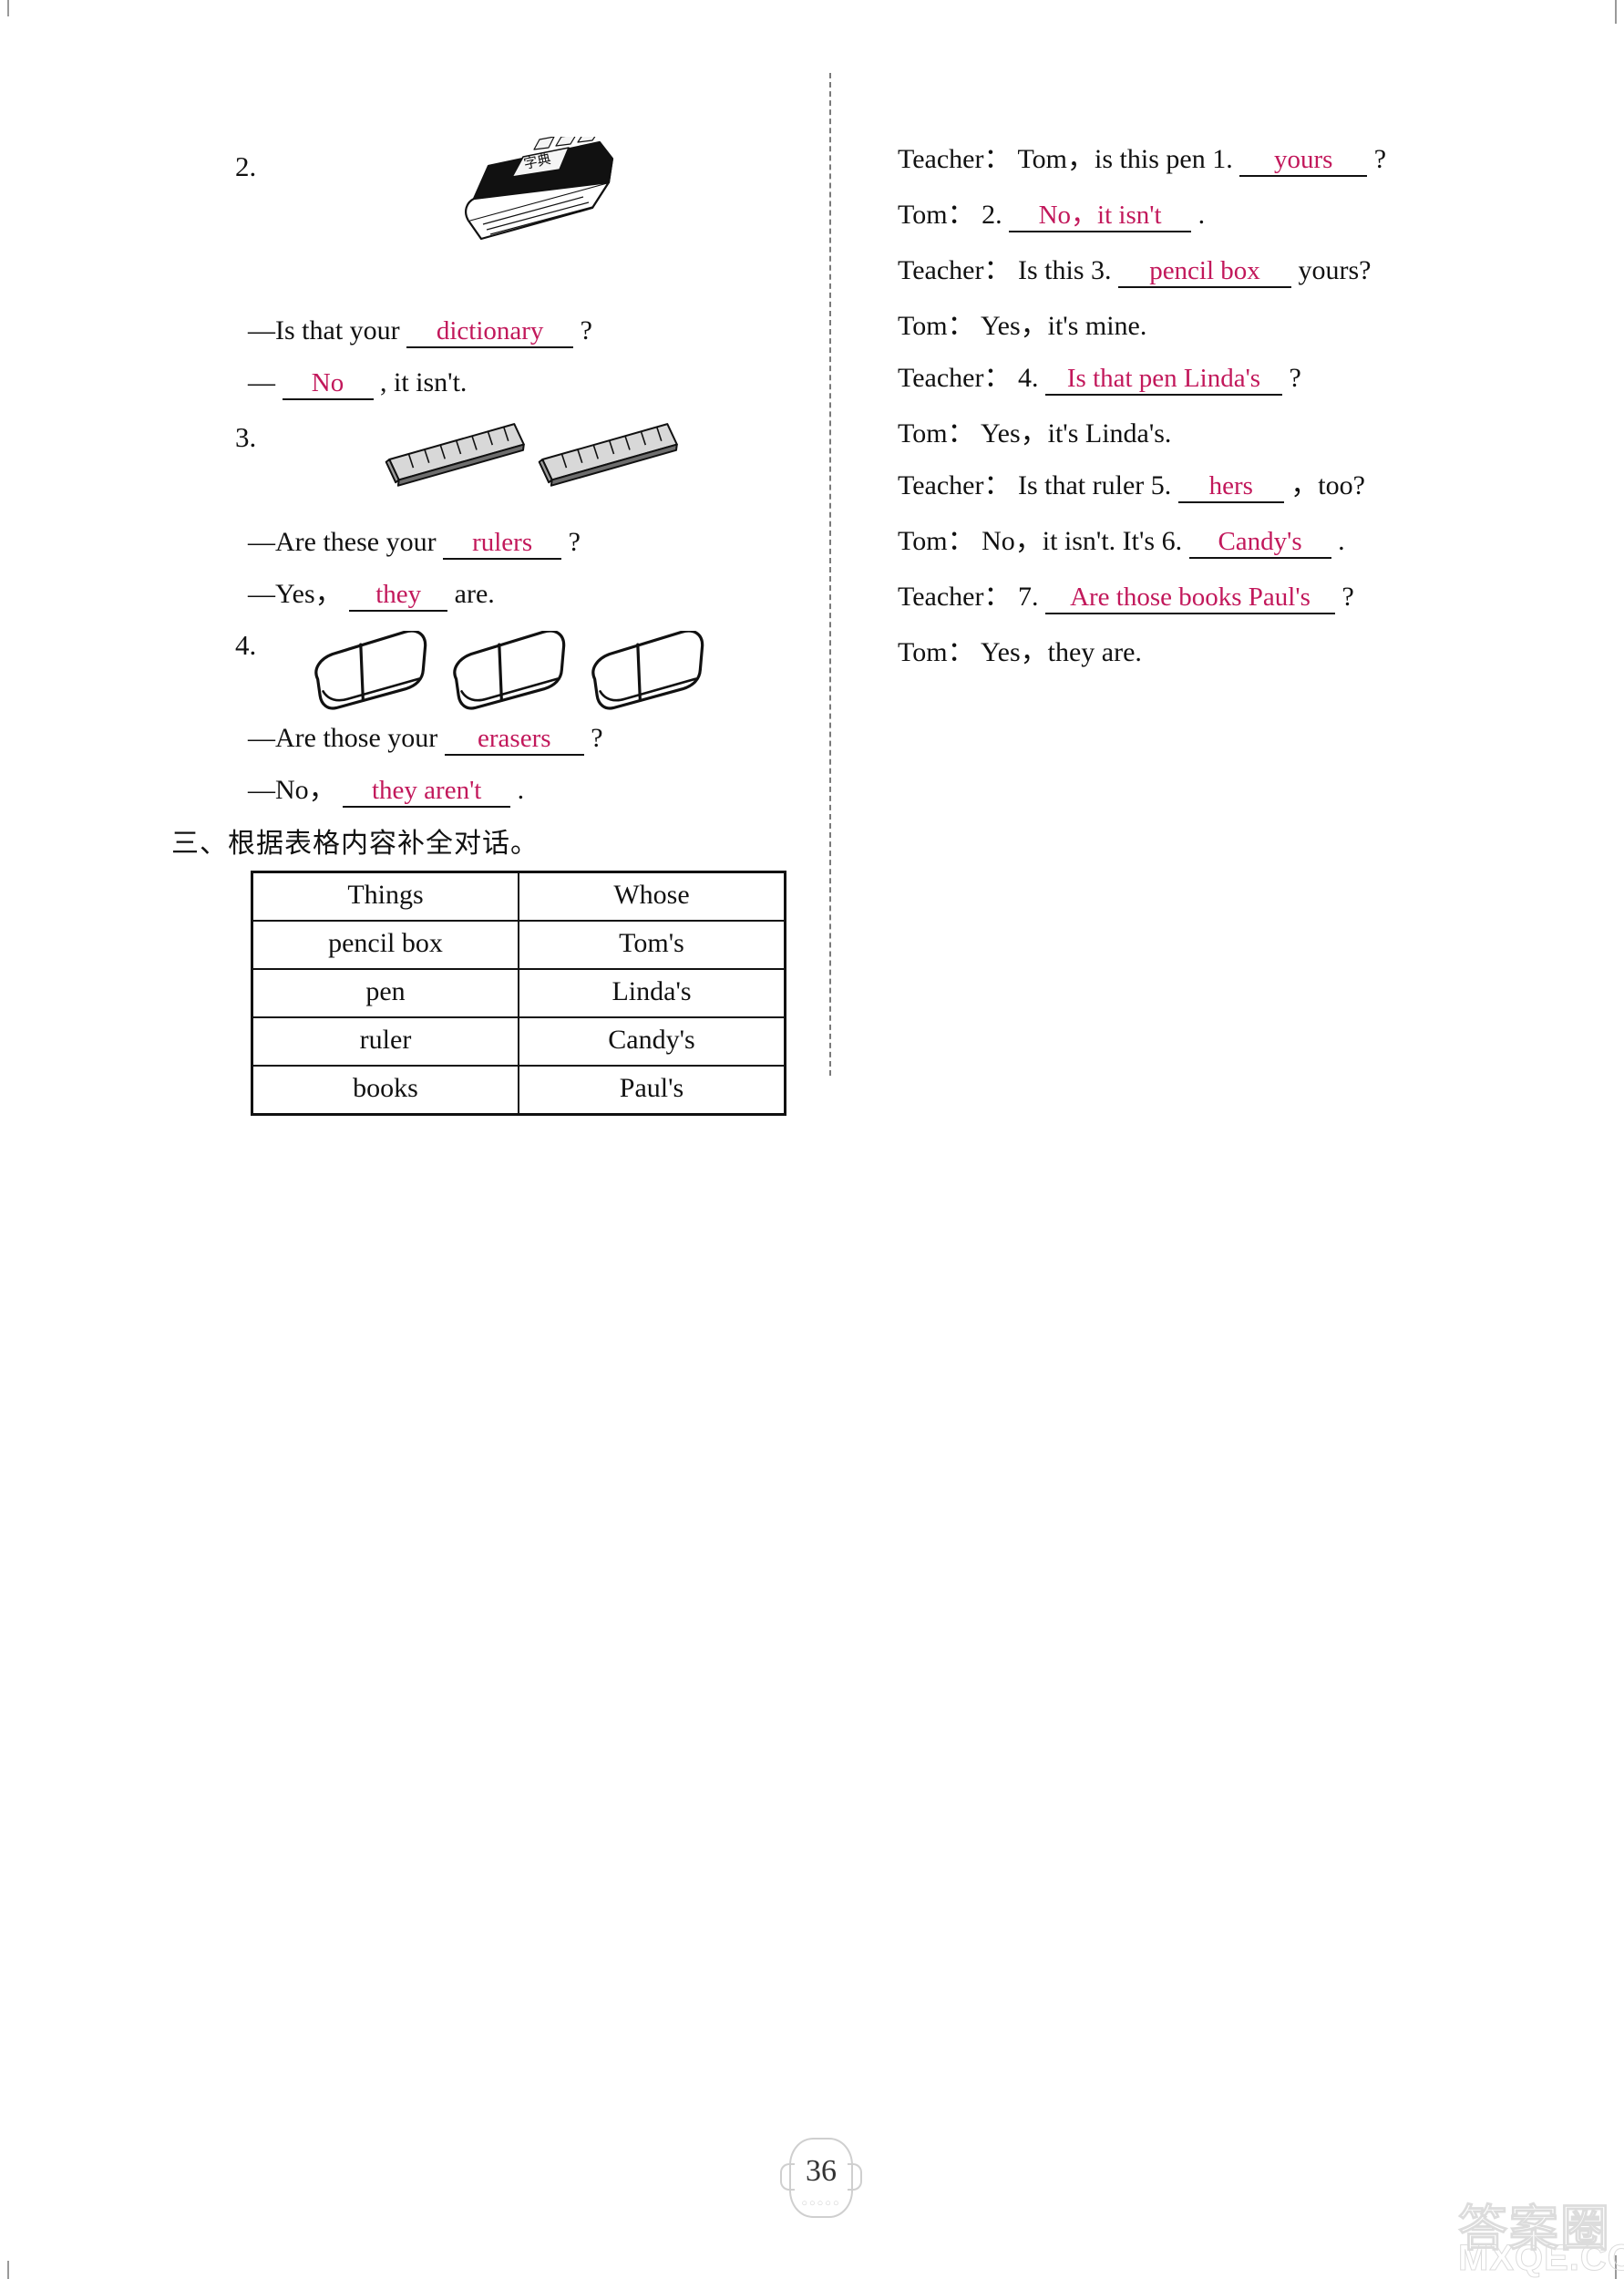 This screenshot has width=1624, height=2279. I want to click on reply-line-4: —No， they aren't ., so click(386, 792).